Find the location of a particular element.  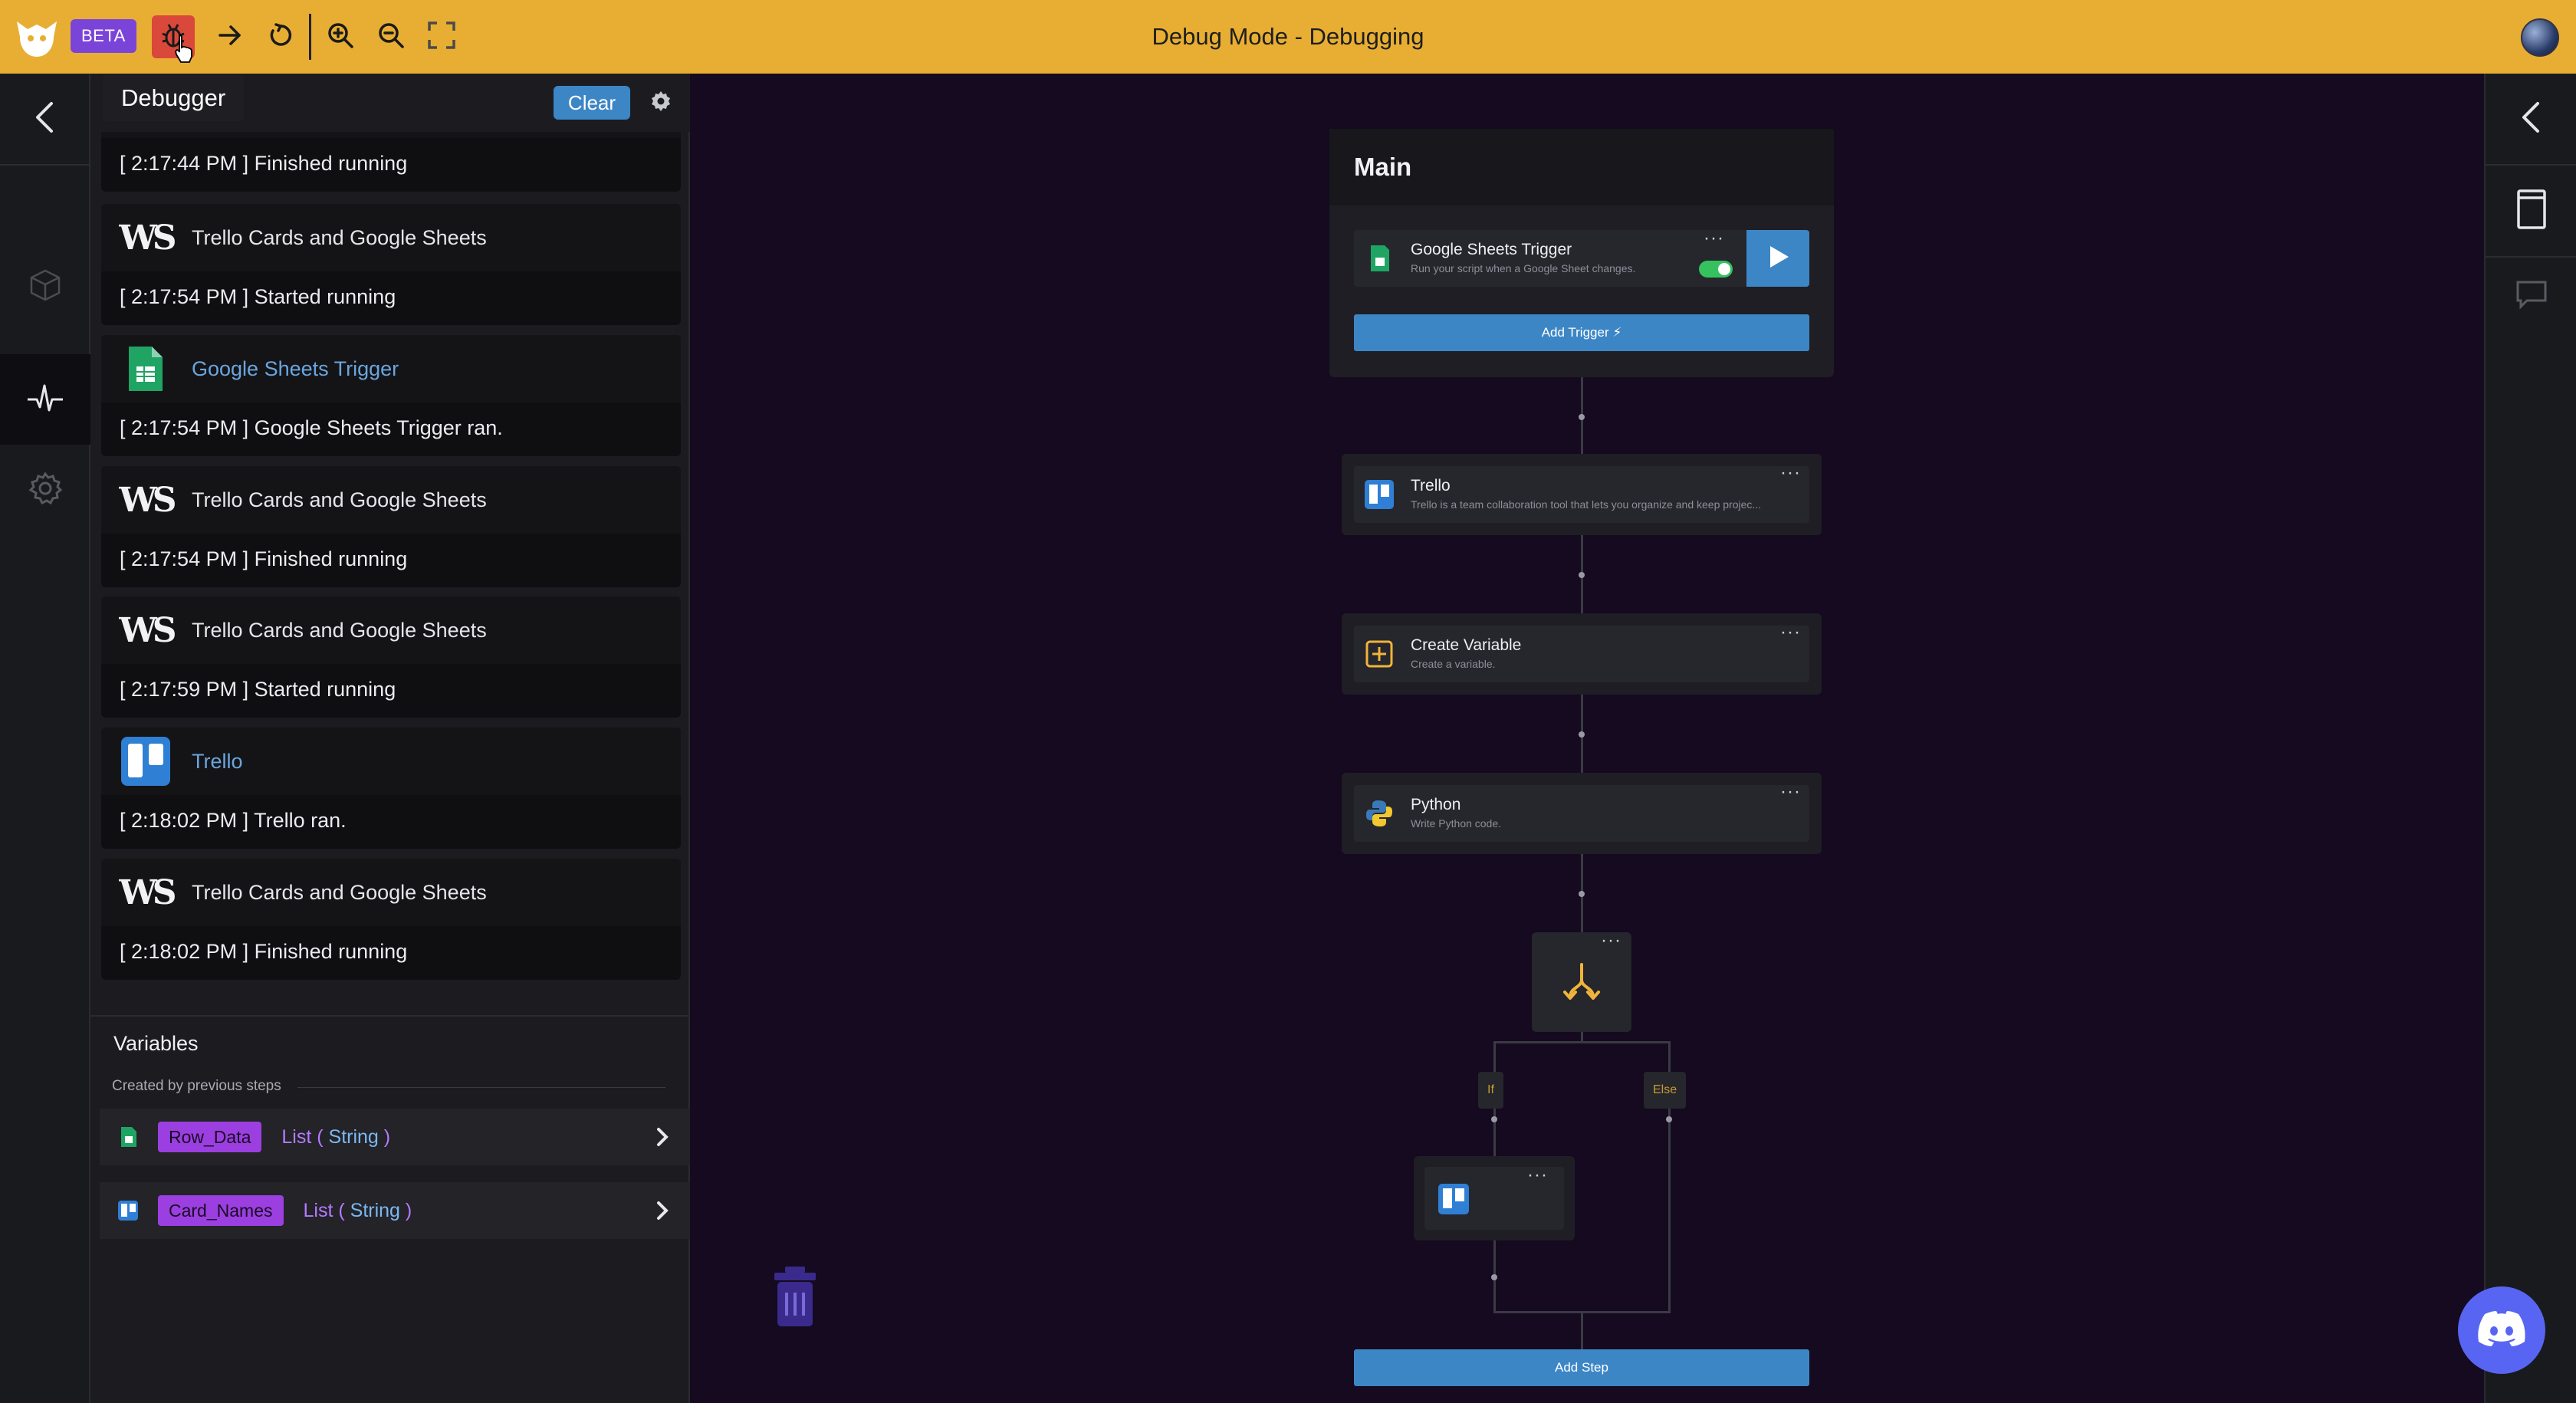

python-icon is located at coordinates (1379, 814).